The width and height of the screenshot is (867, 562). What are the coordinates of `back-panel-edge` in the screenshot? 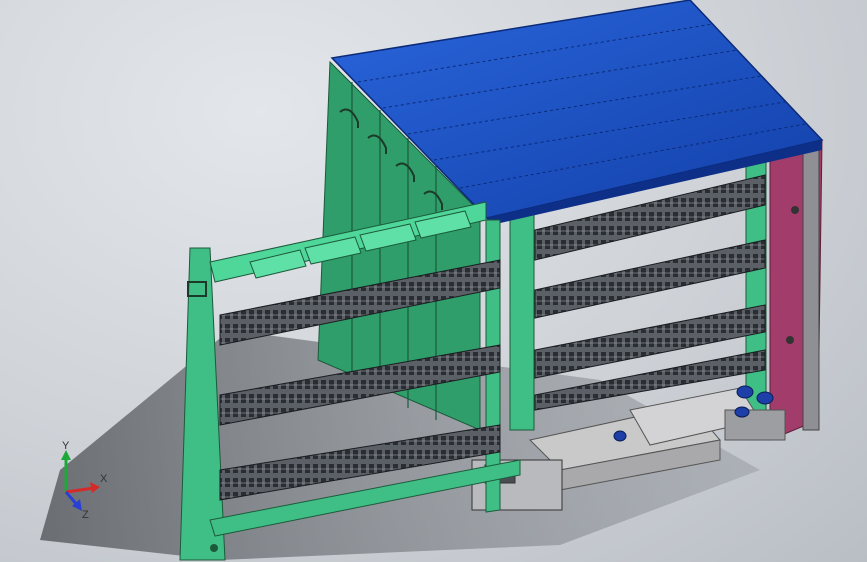 It's located at (811, 285).